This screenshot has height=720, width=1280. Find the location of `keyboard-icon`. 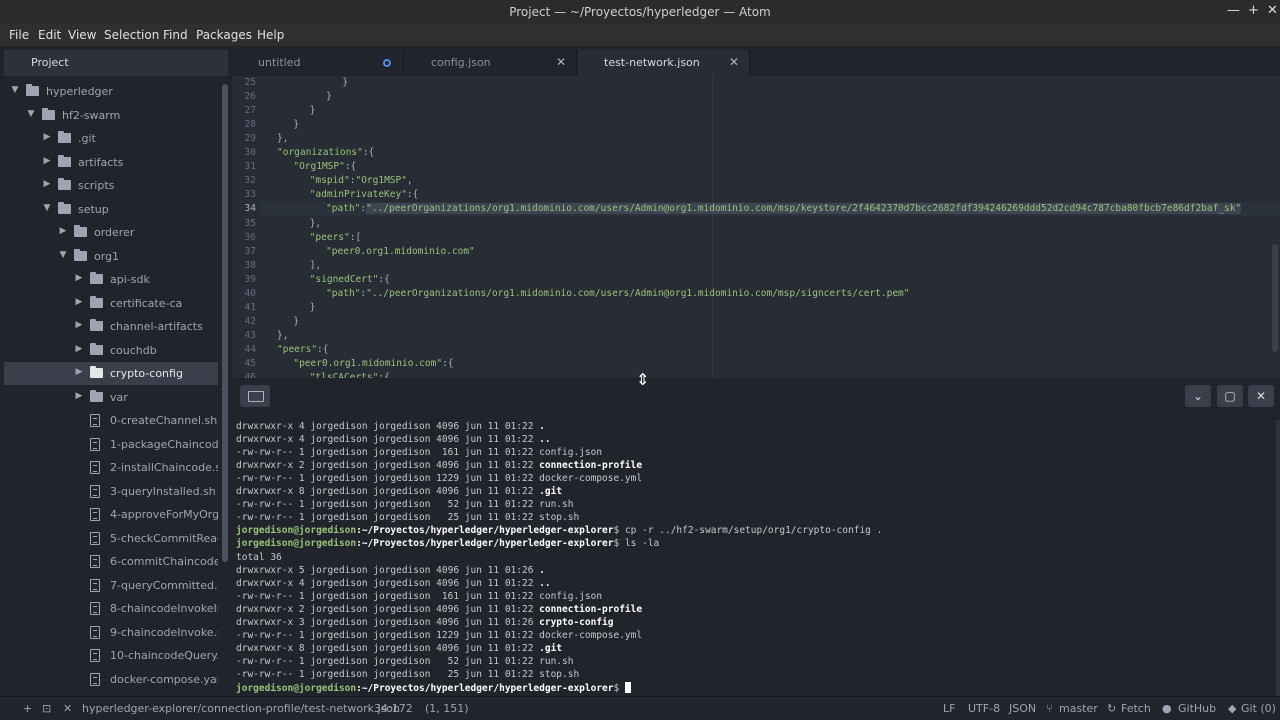

keyboard-icon is located at coordinates (255, 396).